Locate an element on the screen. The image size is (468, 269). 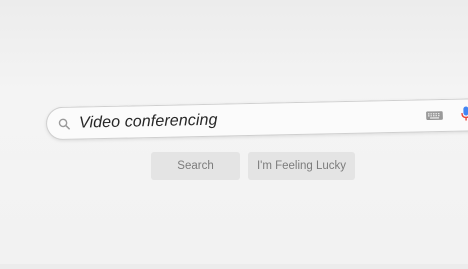
search-bar: Video conferencing is located at coordinates (257, 118).